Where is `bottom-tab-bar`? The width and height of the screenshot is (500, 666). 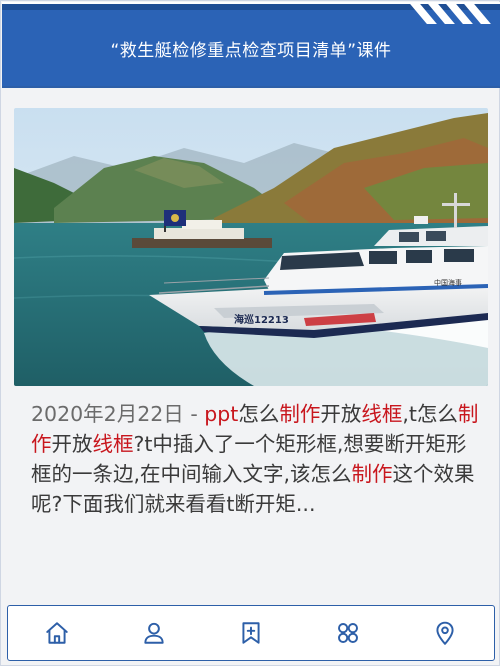 bottom-tab-bar is located at coordinates (251, 633).